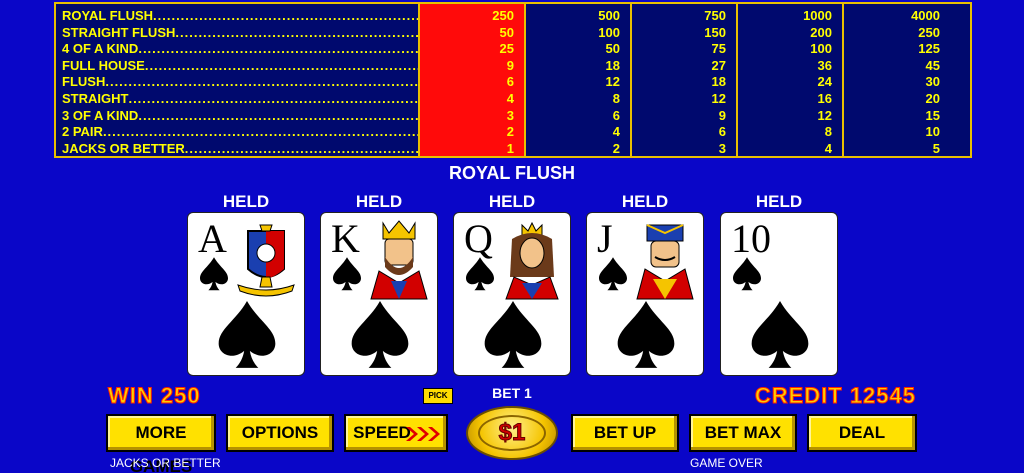  What do you see at coordinates (510, 115) in the screenshot?
I see `paytable-payout: 3` at bounding box center [510, 115].